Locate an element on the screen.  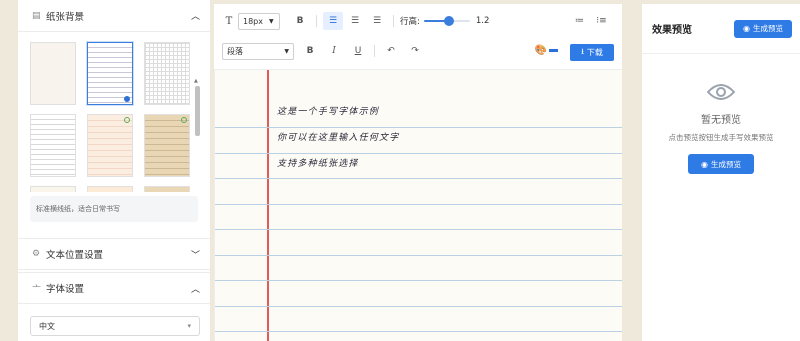
underline-button: U is located at coordinates (358, 51).